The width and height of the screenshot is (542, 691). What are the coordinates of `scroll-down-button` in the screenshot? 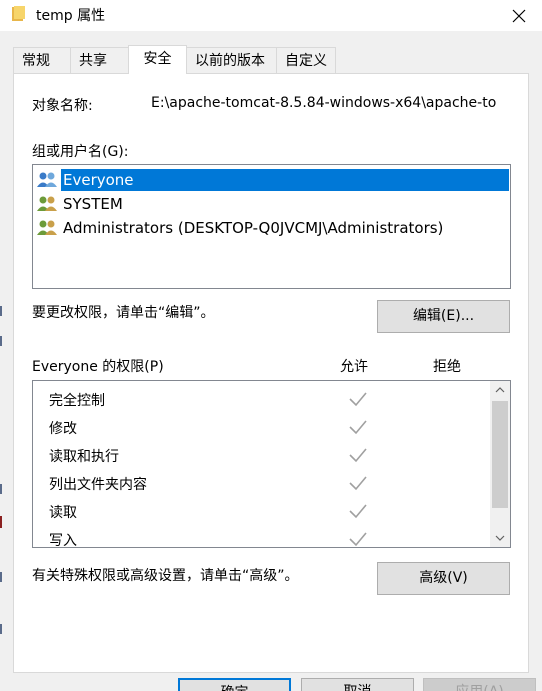 It's located at (500, 538).